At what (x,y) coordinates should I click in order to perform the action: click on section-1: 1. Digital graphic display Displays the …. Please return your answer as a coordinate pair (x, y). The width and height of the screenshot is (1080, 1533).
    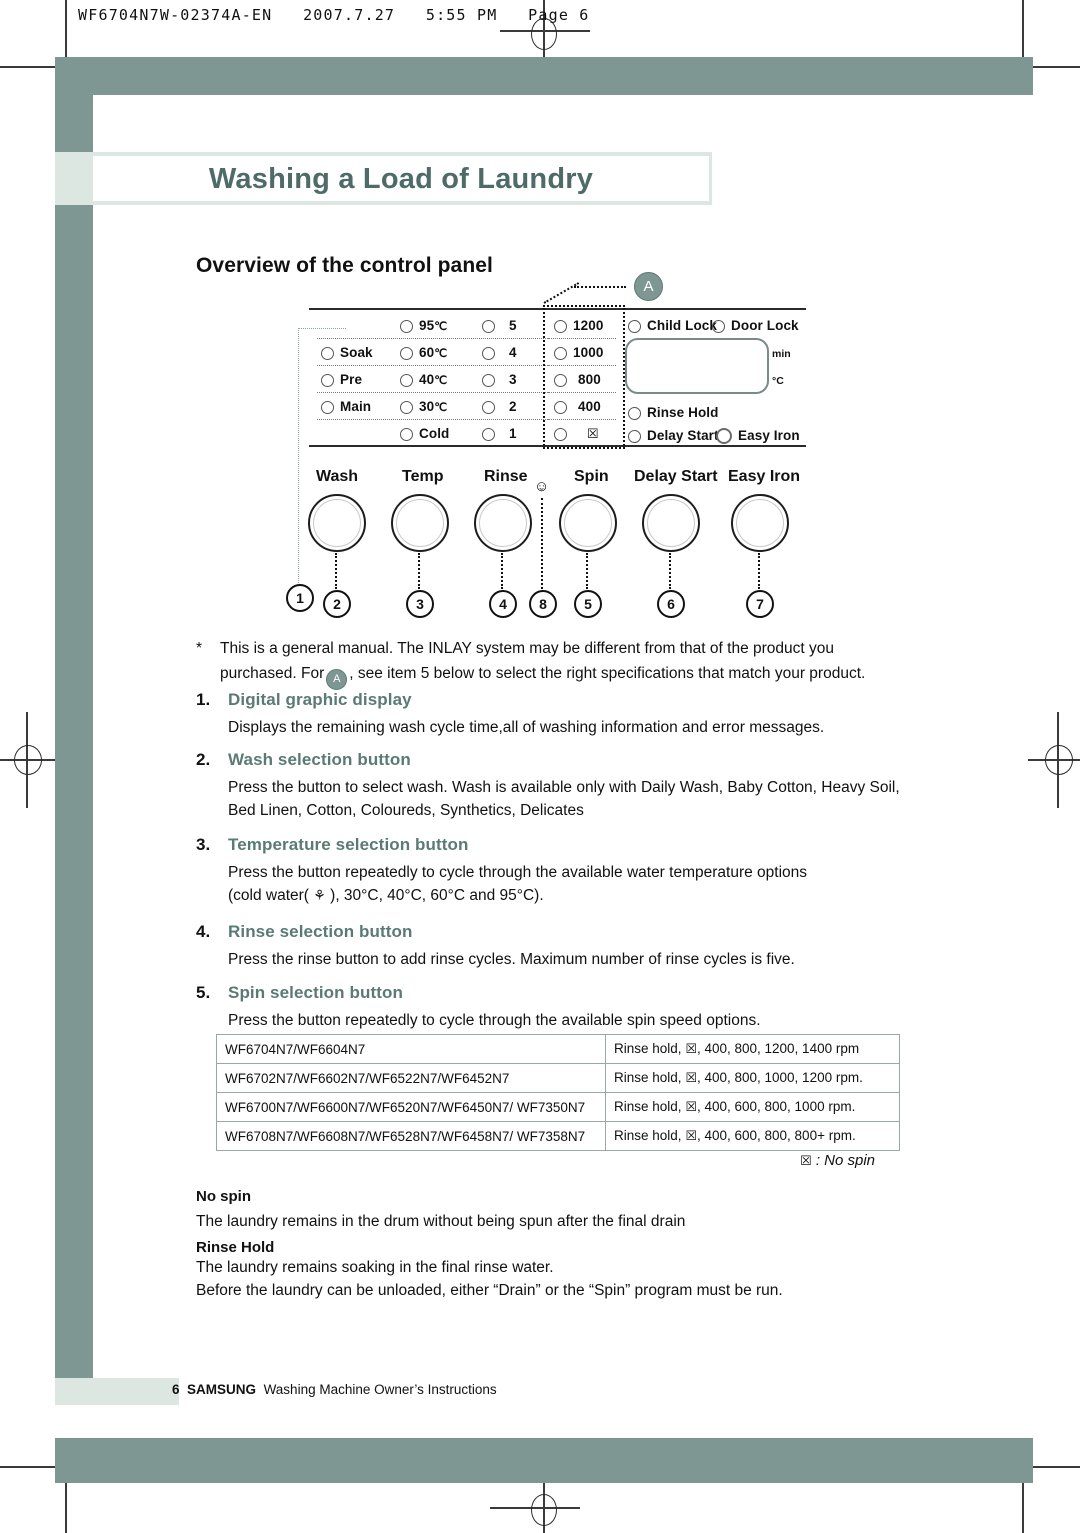
    Looking at the image, I should click on (596, 714).